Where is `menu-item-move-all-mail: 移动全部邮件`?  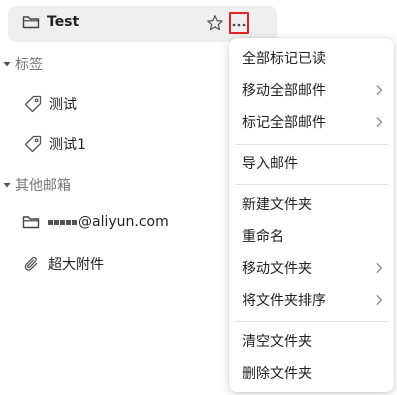
menu-item-move-all-mail: 移动全部邮件 is located at coordinates (311, 90).